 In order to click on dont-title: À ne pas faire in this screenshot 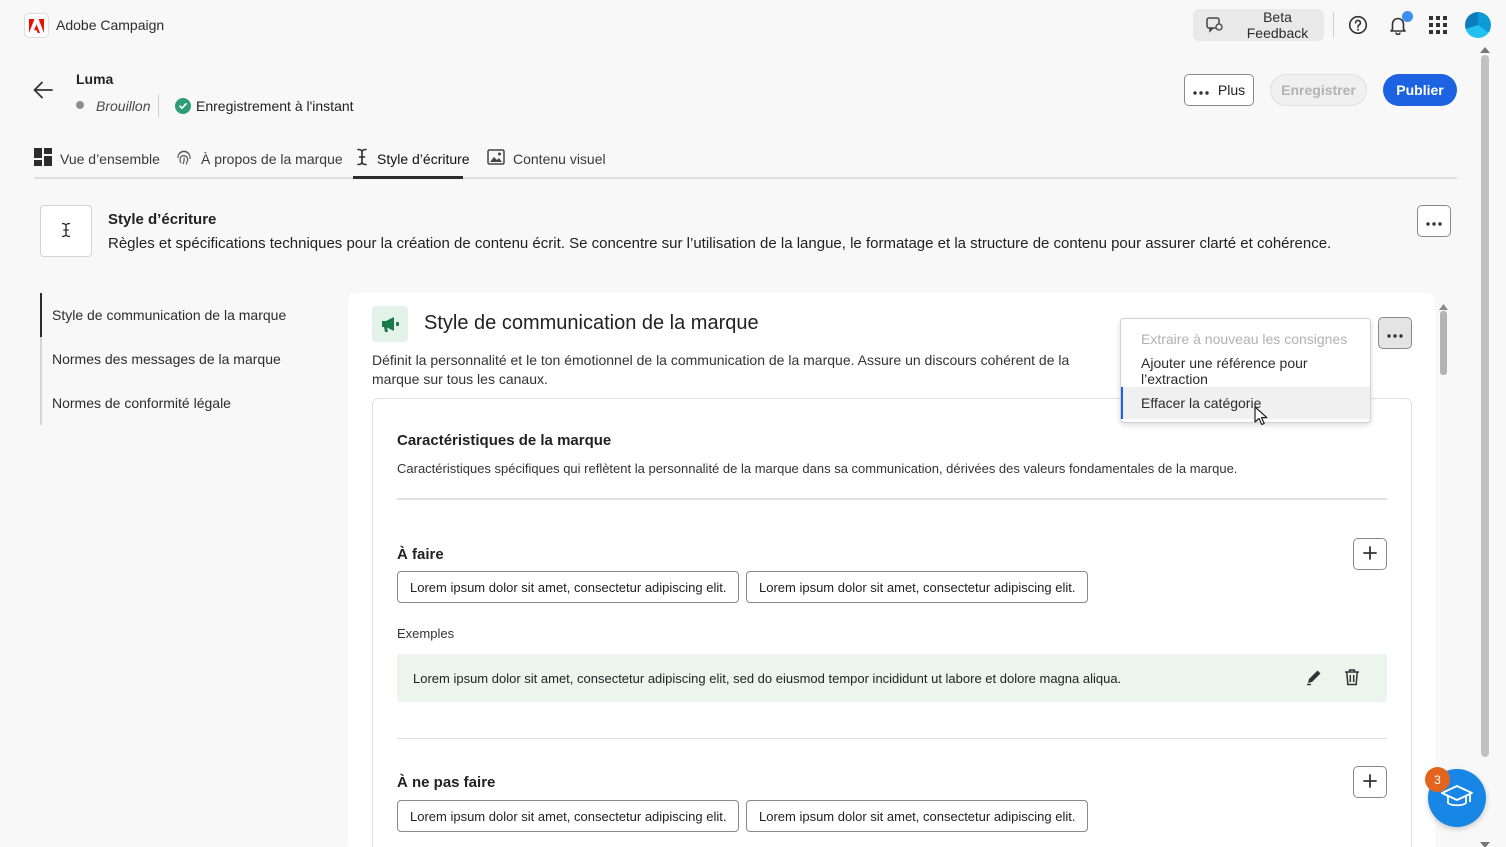, I will do `click(446, 782)`.